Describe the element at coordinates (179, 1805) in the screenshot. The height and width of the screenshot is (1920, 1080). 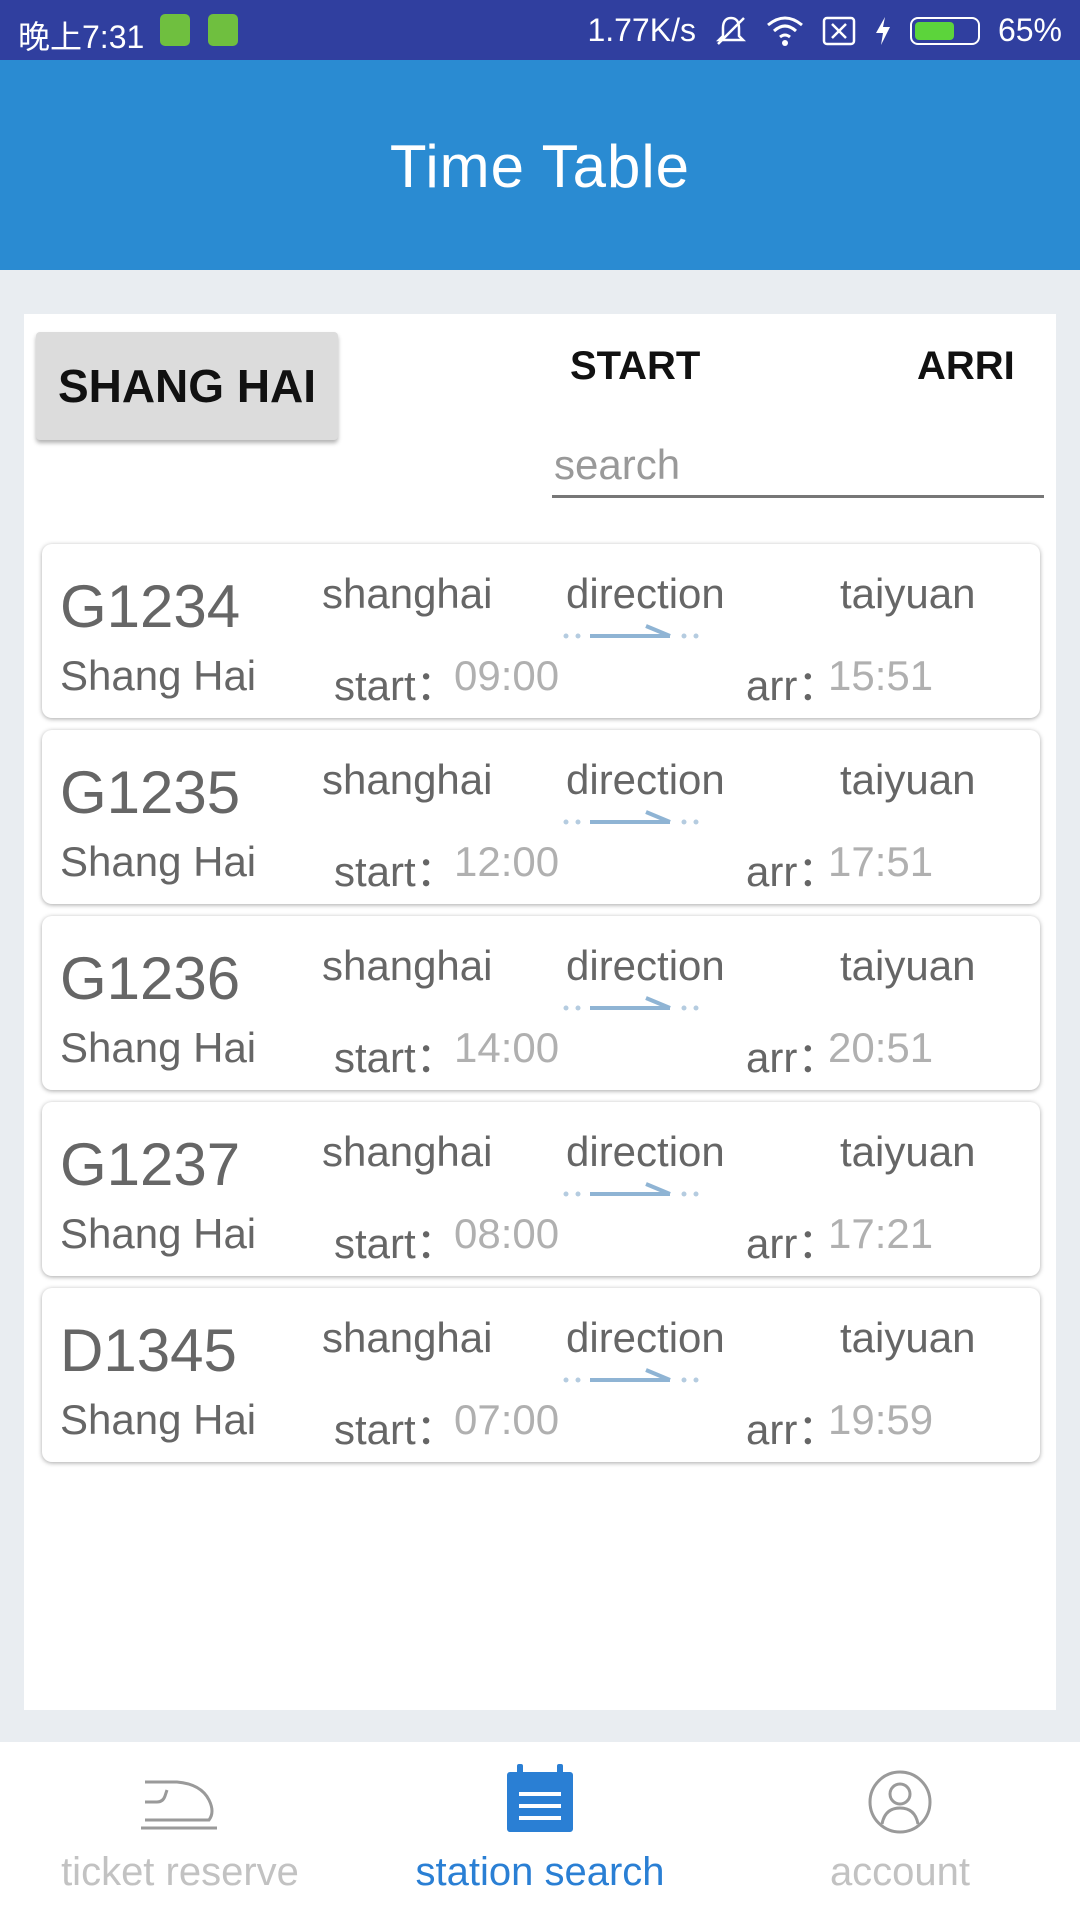
I see `train-icon` at that location.